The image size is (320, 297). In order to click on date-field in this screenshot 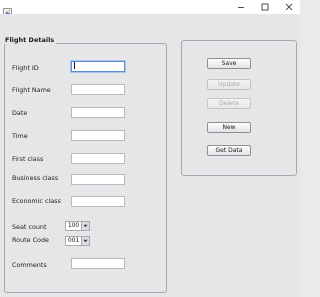, I will do `click(98, 112)`.